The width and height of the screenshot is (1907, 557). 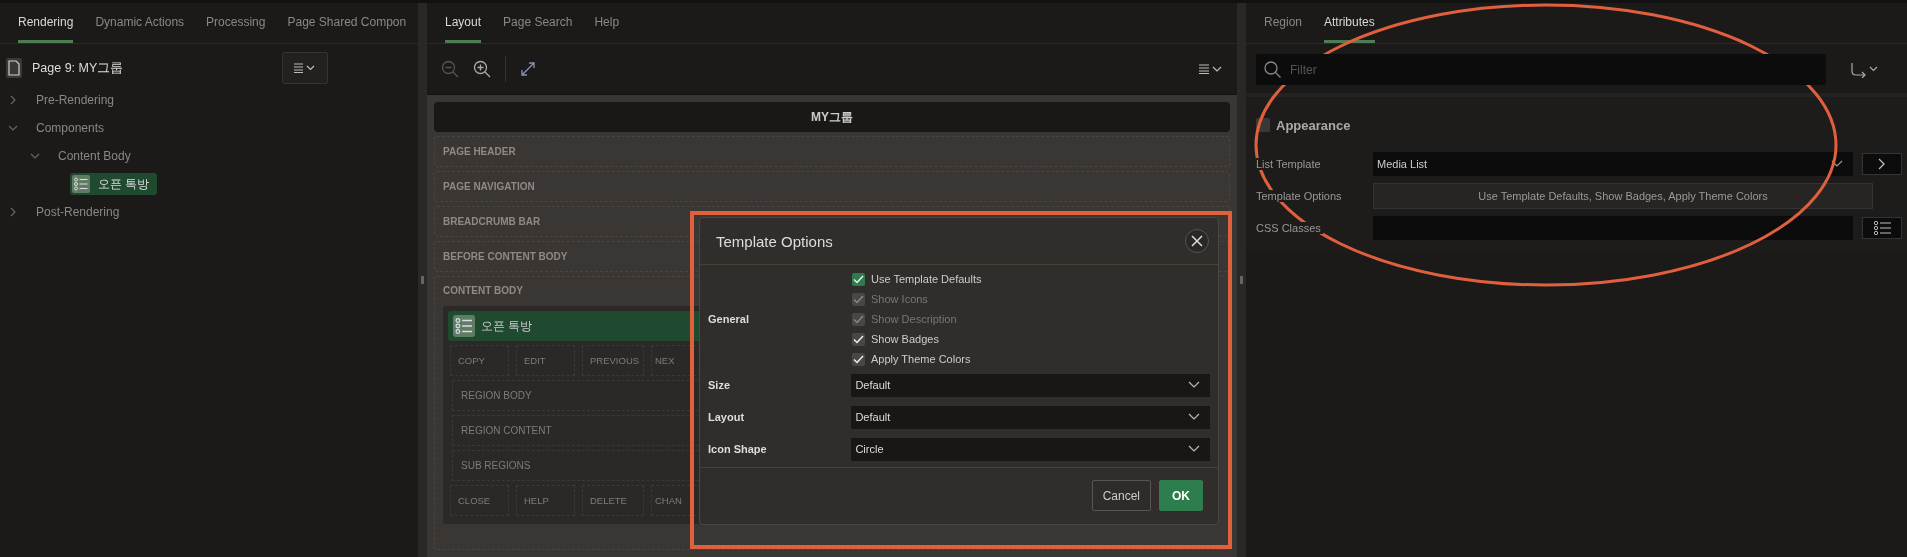 What do you see at coordinates (1289, 228) in the screenshot?
I see `field-label: CSS Classes` at bounding box center [1289, 228].